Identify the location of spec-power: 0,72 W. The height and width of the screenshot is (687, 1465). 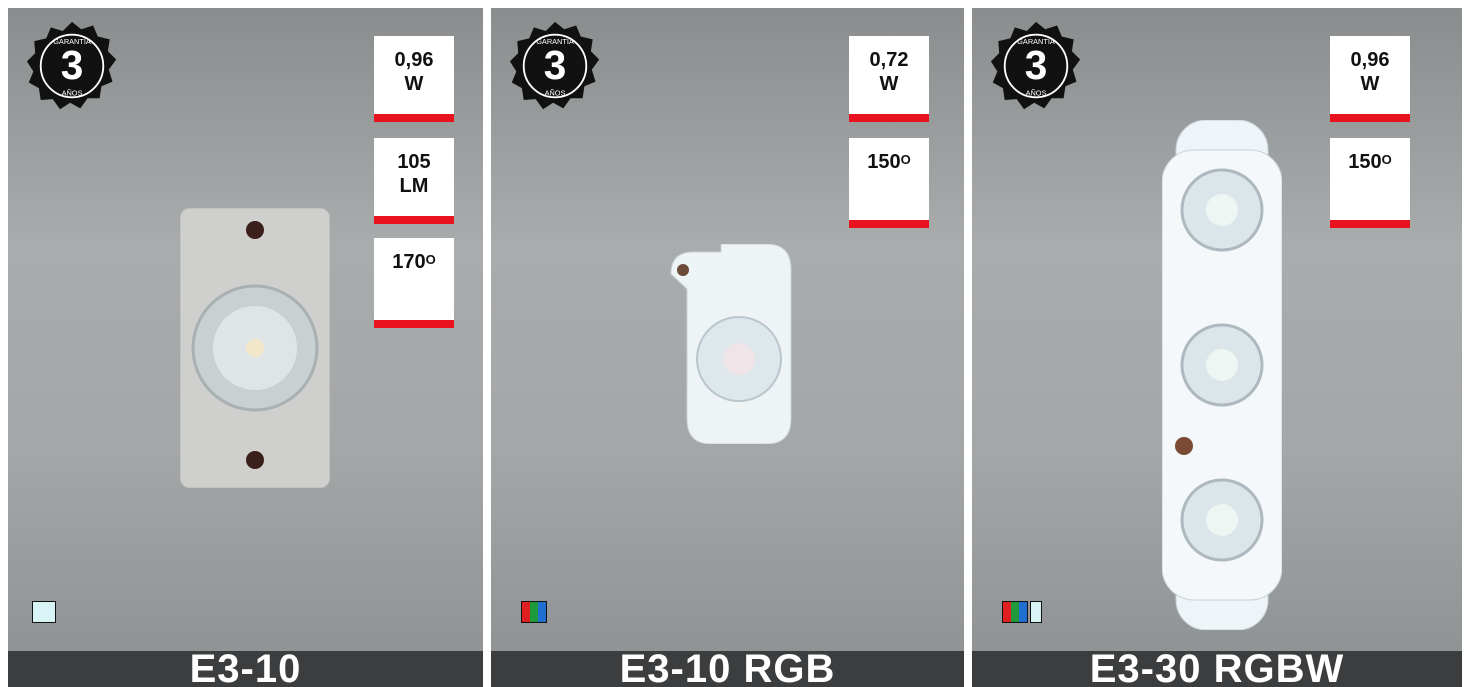
(889, 79).